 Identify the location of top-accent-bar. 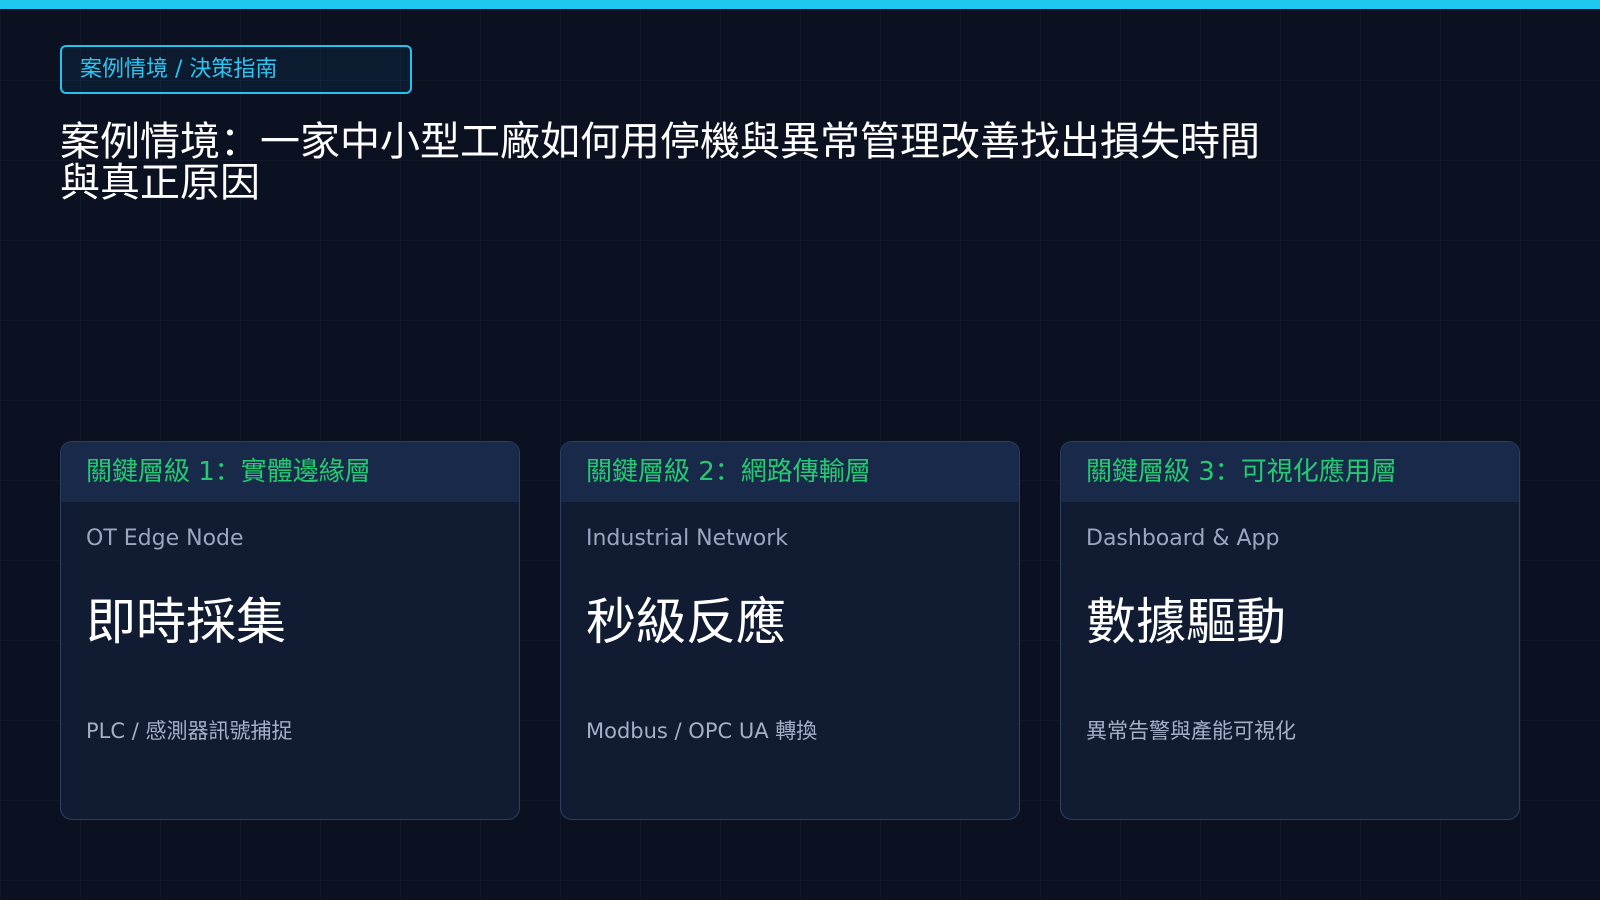
(800, 4).